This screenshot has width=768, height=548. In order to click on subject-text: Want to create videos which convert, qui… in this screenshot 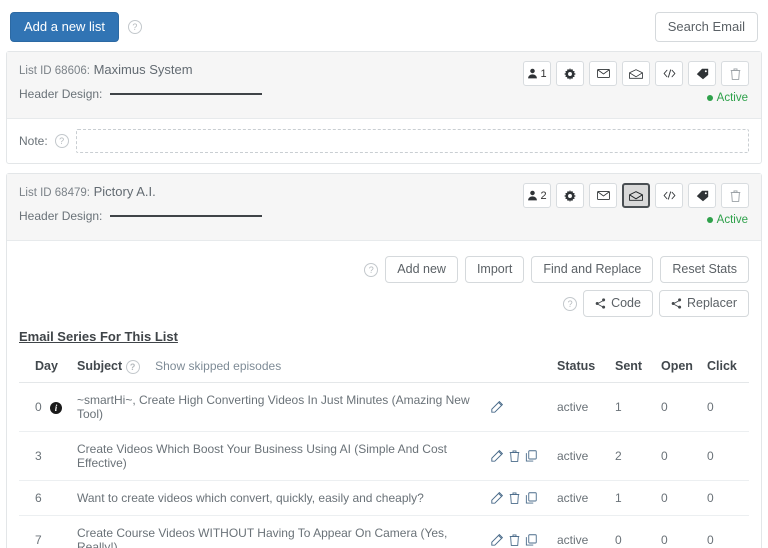, I will do `click(250, 498)`.